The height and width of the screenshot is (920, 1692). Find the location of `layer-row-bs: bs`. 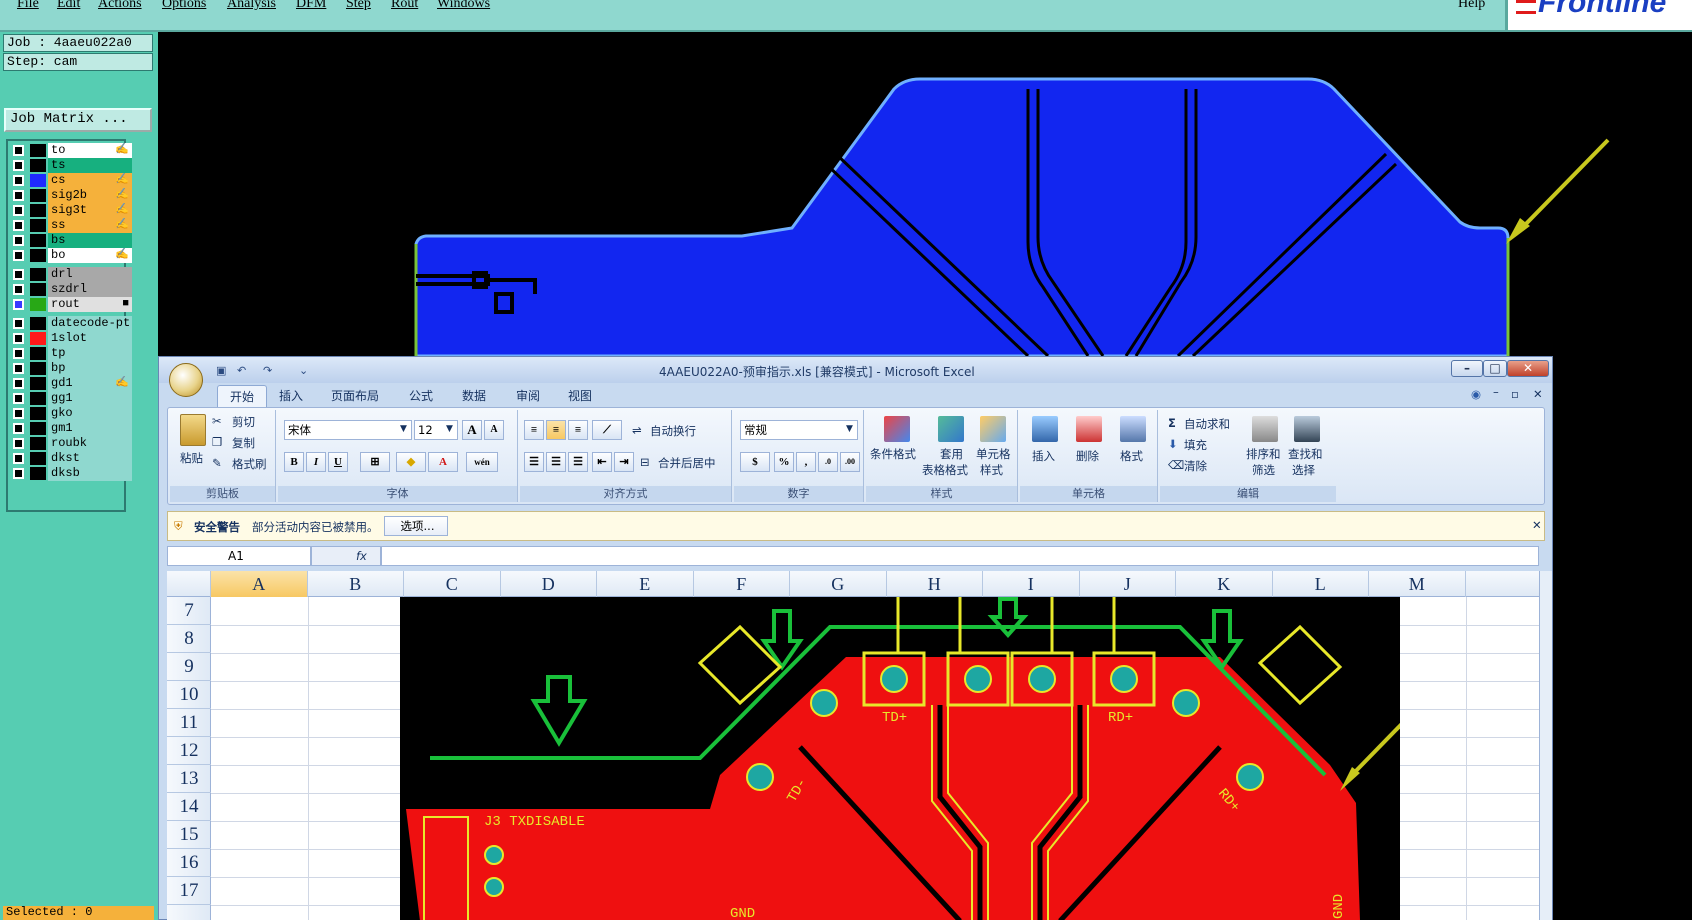

layer-row-bs: bs is located at coordinates (71, 240).